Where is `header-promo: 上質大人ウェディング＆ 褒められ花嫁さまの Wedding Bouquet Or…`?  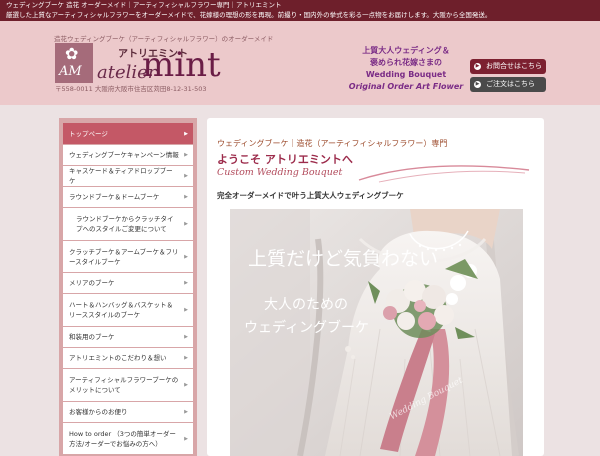
header-promo: 上質大人ウェディング＆ 褒められ花嫁さまの Wedding Bouquet Or… is located at coordinates (406, 69).